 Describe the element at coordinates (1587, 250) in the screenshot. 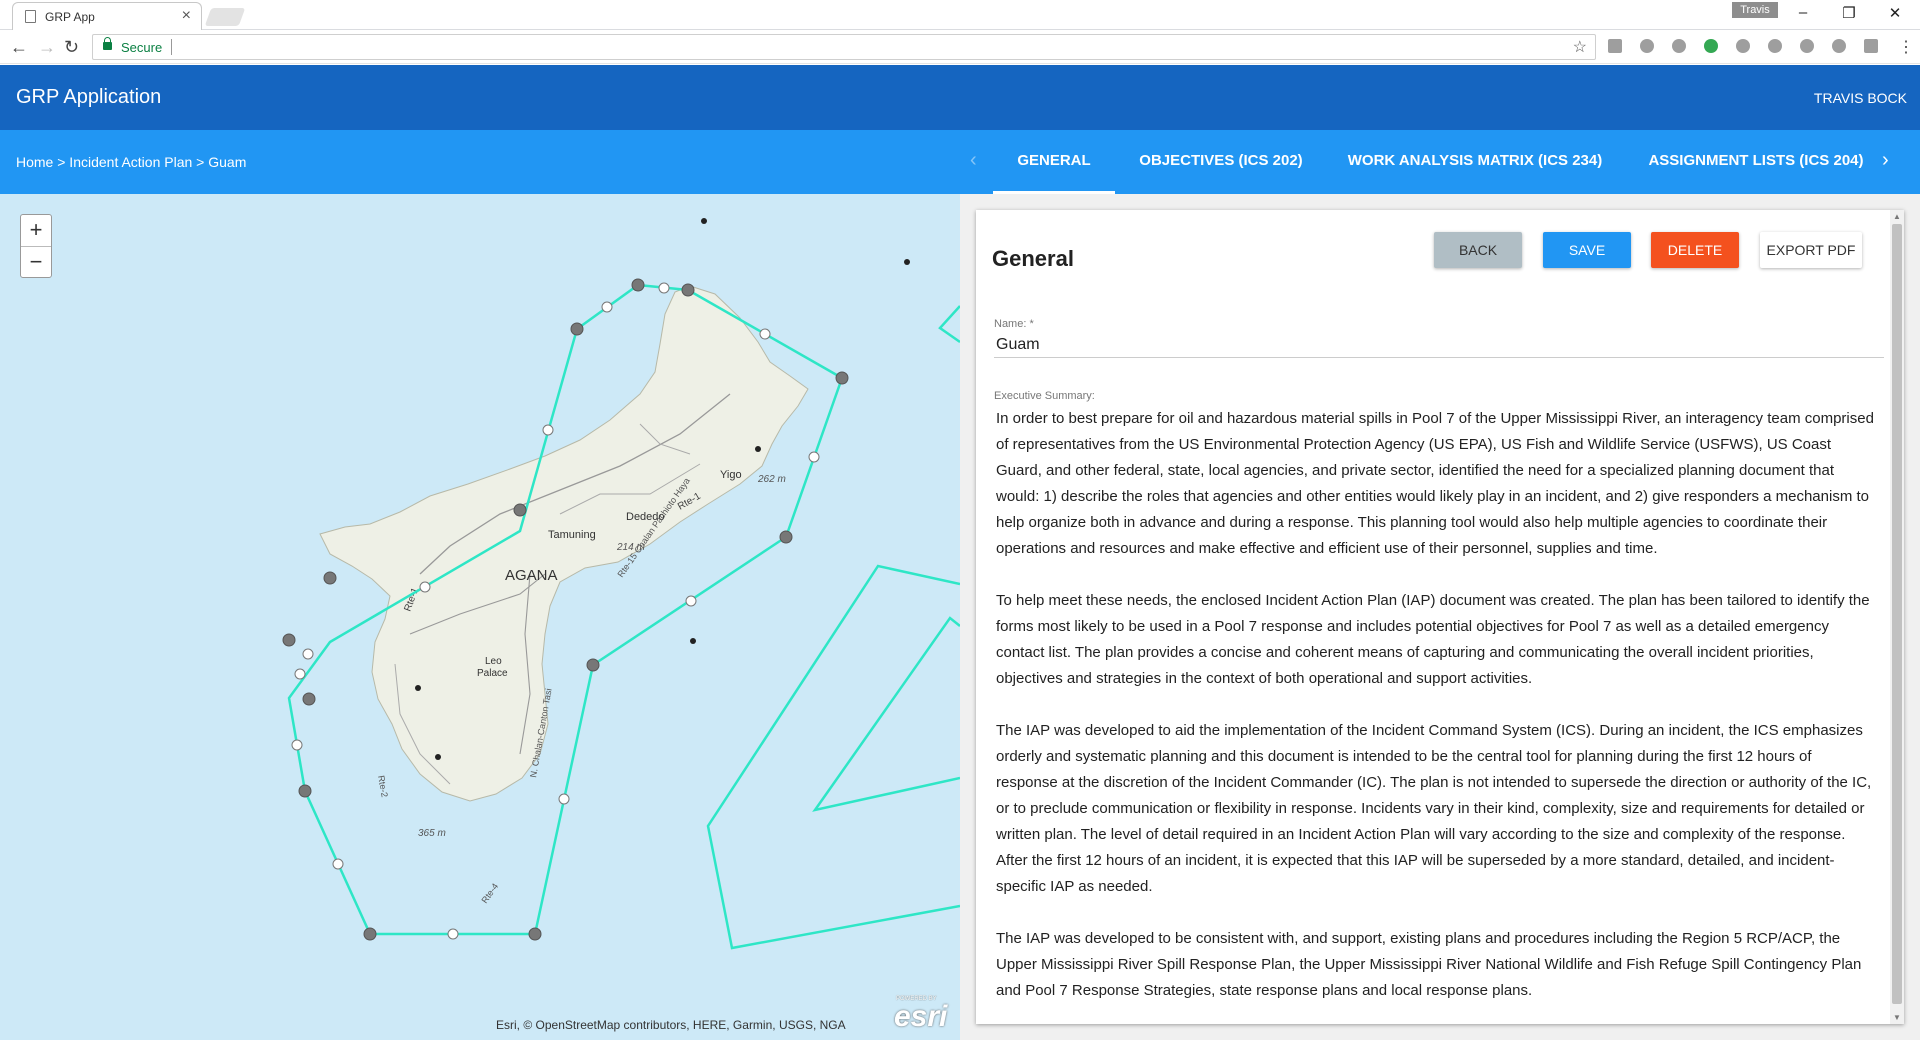

I see `save-button: SAVE` at that location.